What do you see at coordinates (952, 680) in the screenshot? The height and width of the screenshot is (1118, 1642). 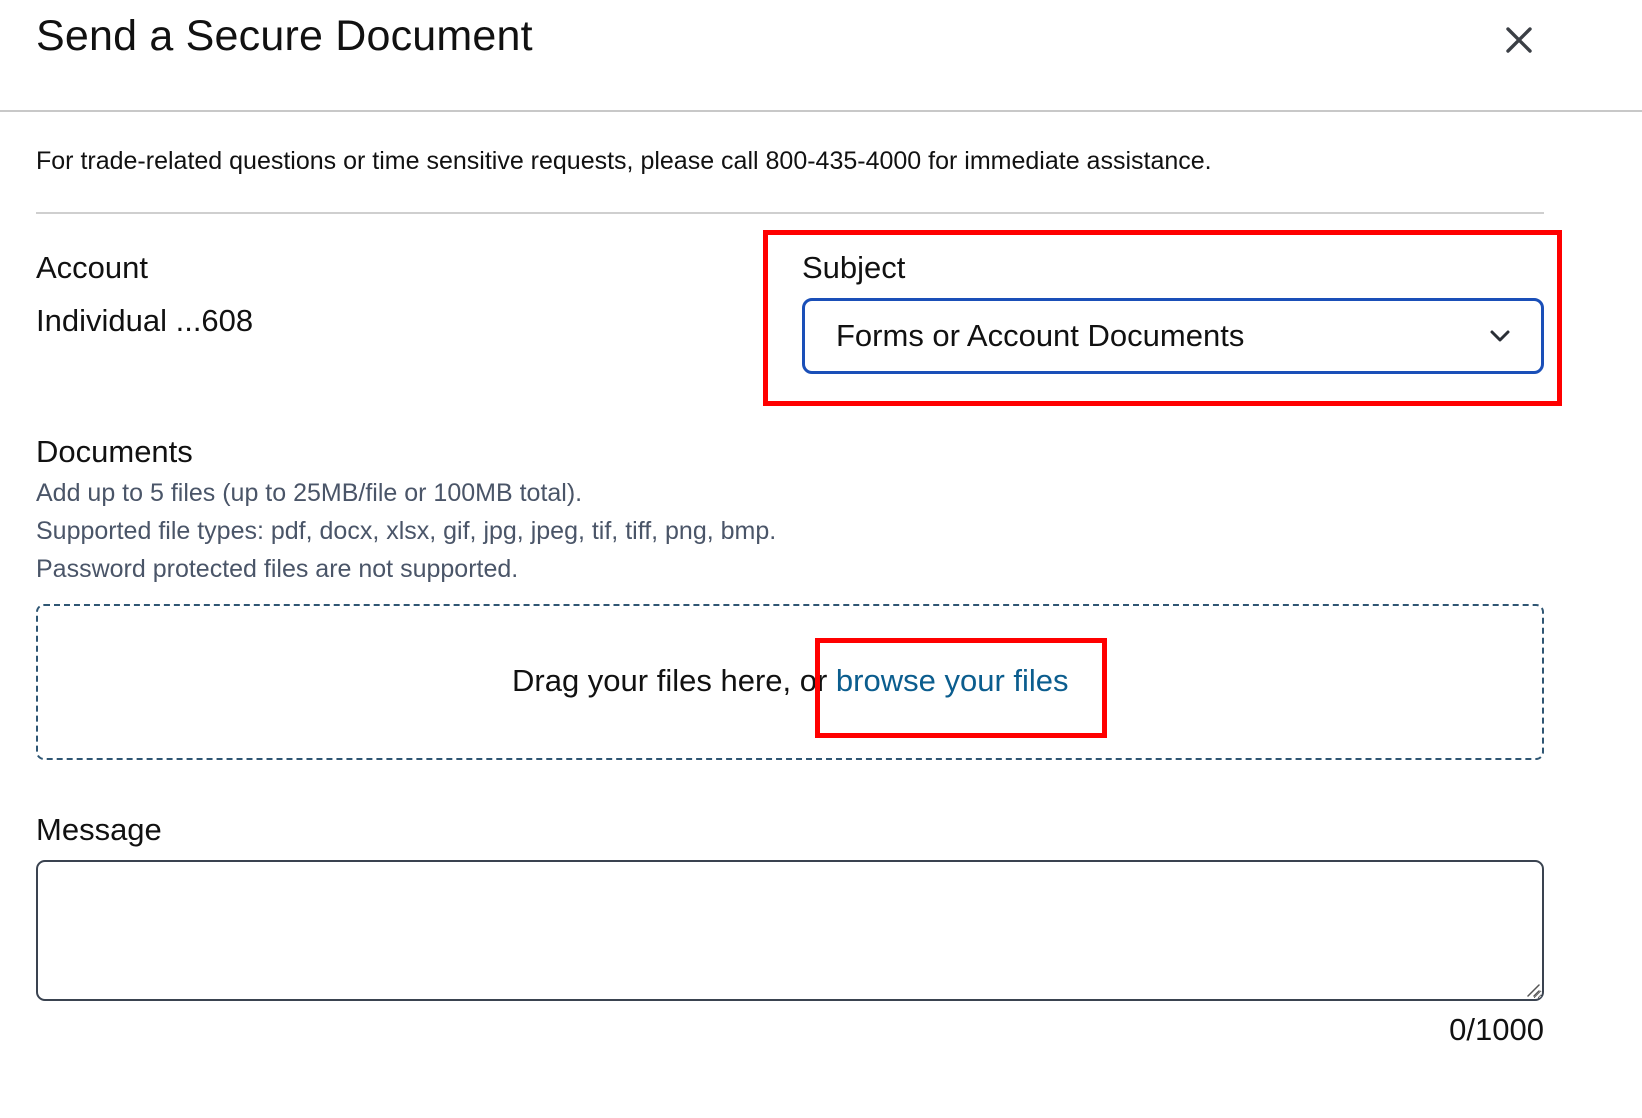 I see `browse-files-link: browse your files` at bounding box center [952, 680].